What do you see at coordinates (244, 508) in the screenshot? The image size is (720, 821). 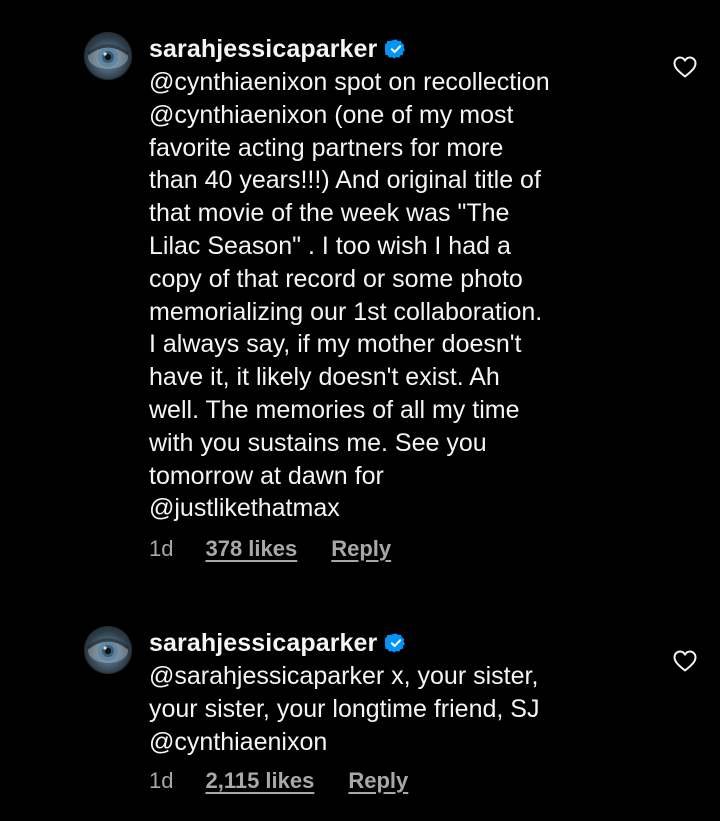 I see `comment-line: @justlikethatmax` at bounding box center [244, 508].